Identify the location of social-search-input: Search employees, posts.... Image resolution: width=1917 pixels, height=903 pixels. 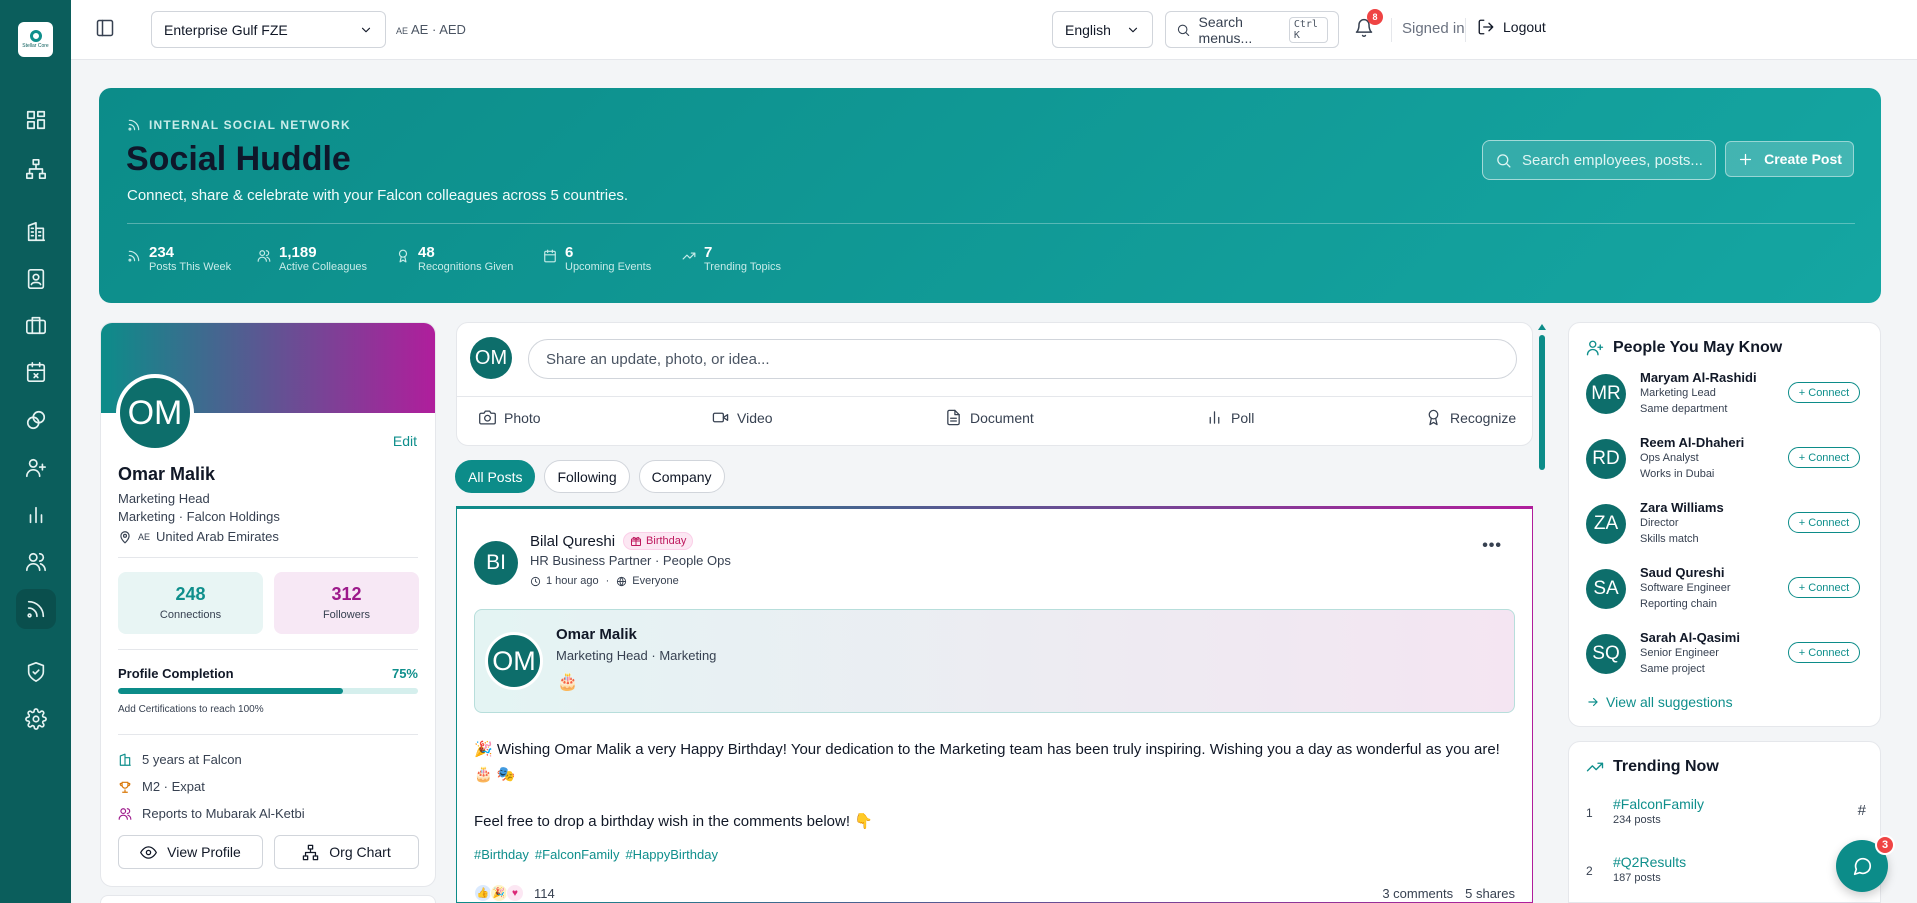
(1599, 160).